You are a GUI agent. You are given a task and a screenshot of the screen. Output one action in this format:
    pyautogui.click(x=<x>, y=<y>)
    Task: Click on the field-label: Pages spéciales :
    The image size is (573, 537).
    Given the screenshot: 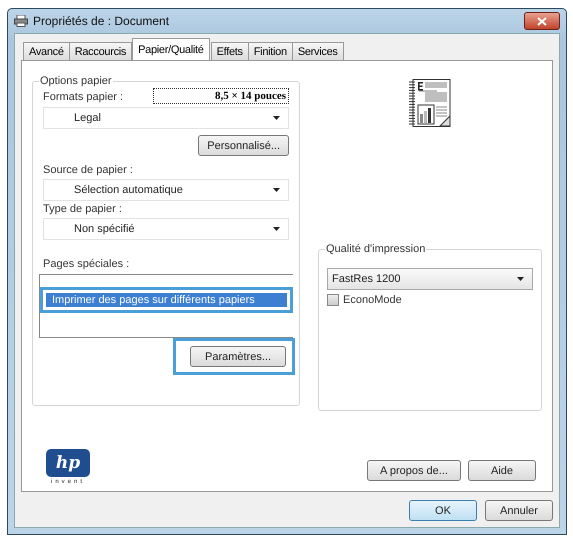 What is the action you would take?
    pyautogui.click(x=86, y=264)
    